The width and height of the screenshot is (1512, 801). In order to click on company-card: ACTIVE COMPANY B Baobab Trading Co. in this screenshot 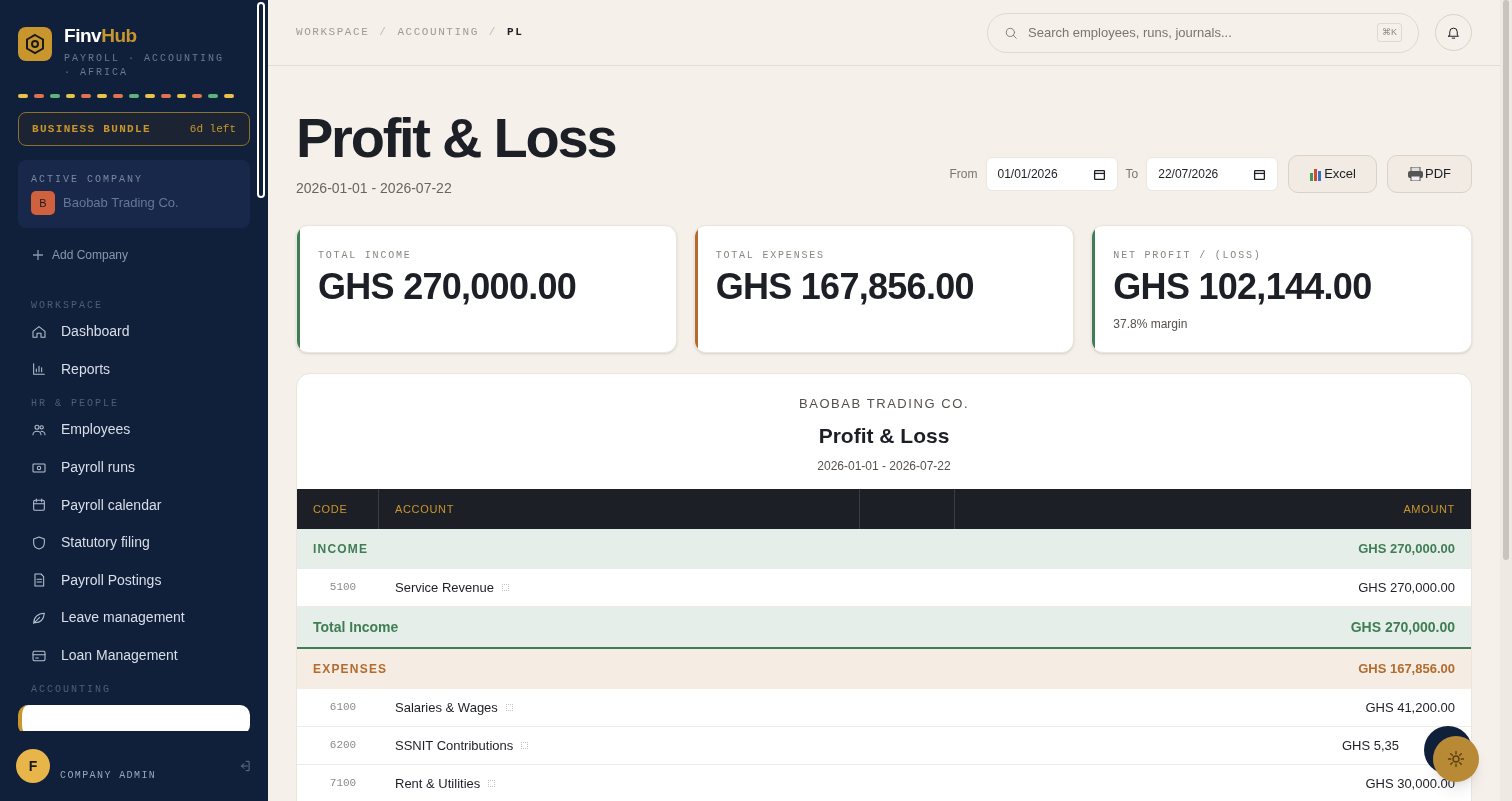, I will do `click(134, 194)`.